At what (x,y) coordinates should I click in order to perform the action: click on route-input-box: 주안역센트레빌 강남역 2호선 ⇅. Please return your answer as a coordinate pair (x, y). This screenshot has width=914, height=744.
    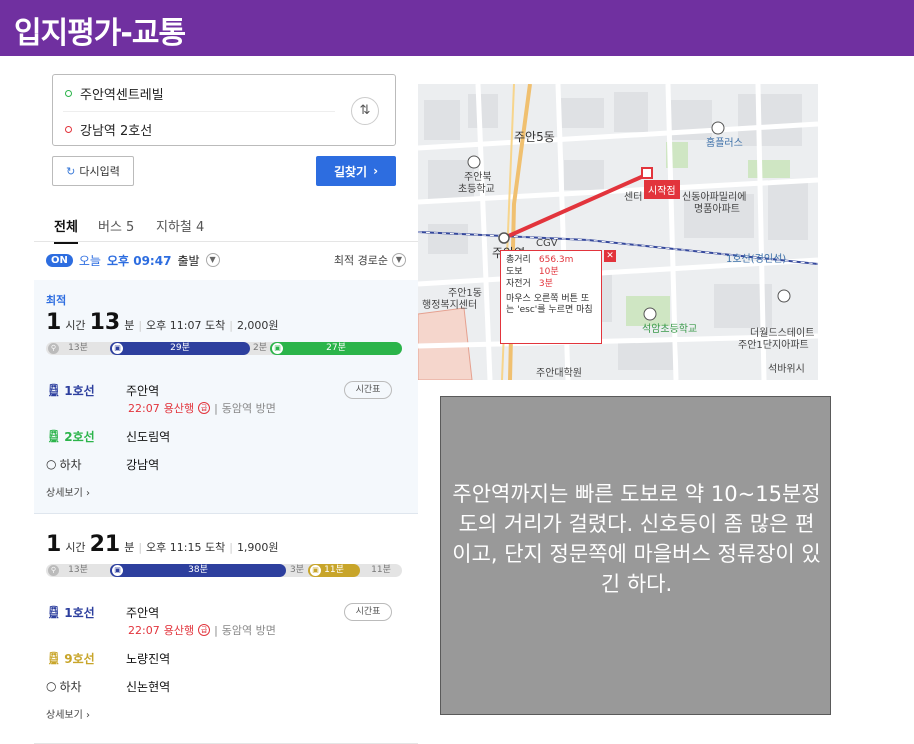
    Looking at the image, I should click on (224, 110).